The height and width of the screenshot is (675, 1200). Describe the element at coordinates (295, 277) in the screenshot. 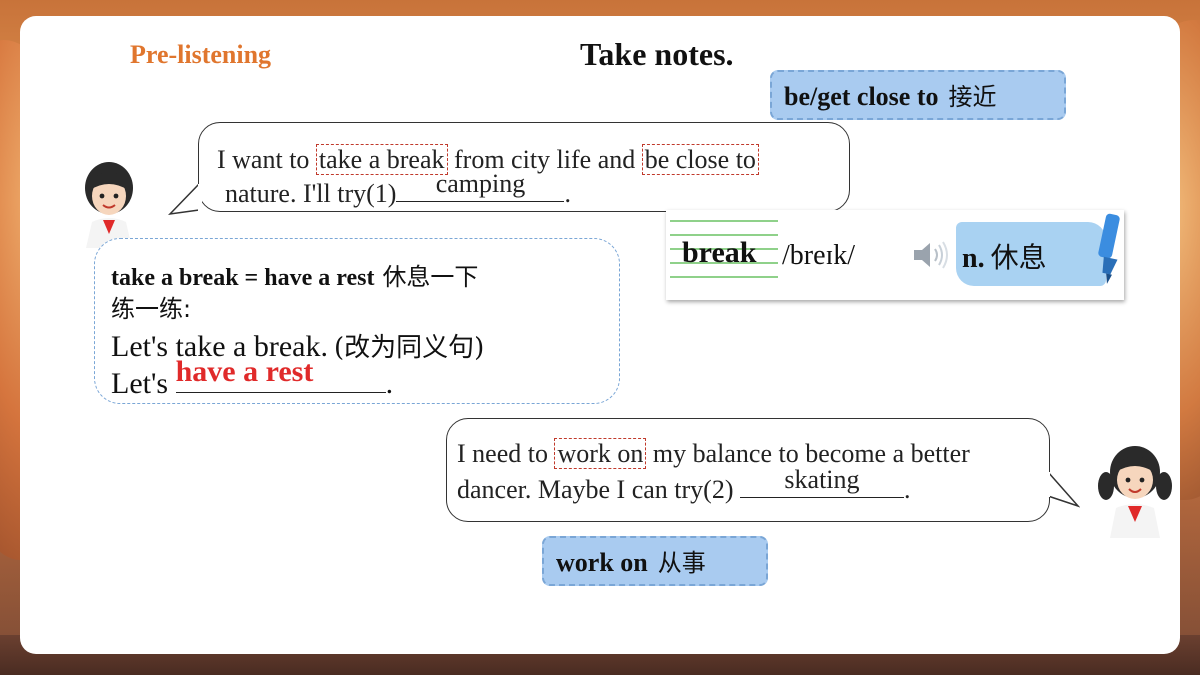

I see `note-phrase: take a break = have a rest 休息一下` at that location.